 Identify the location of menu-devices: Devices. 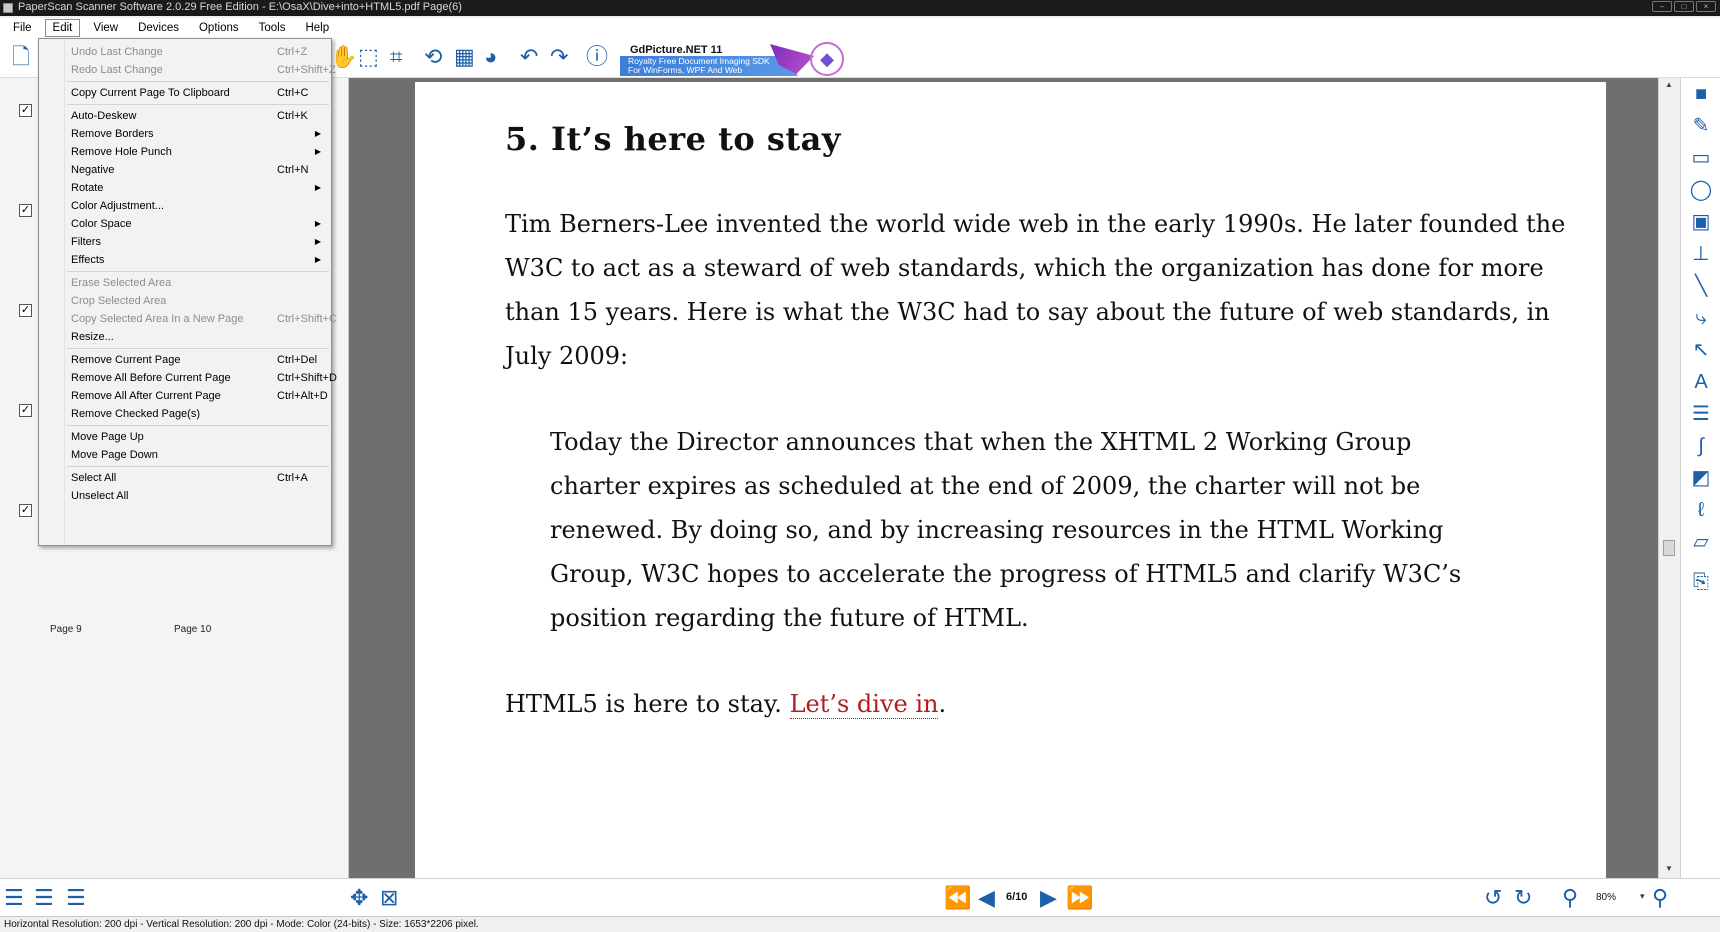
(158, 28).